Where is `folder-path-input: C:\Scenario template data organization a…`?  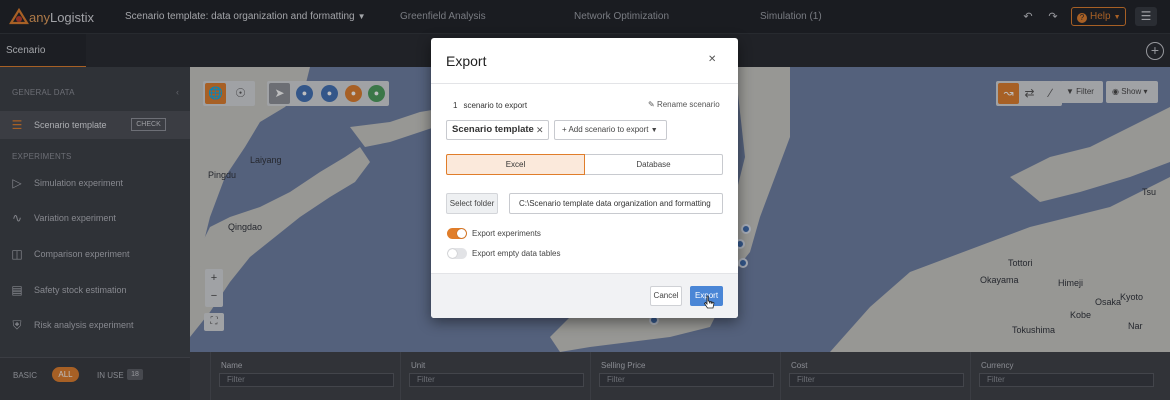 folder-path-input: C:\Scenario template data organization a… is located at coordinates (616, 203).